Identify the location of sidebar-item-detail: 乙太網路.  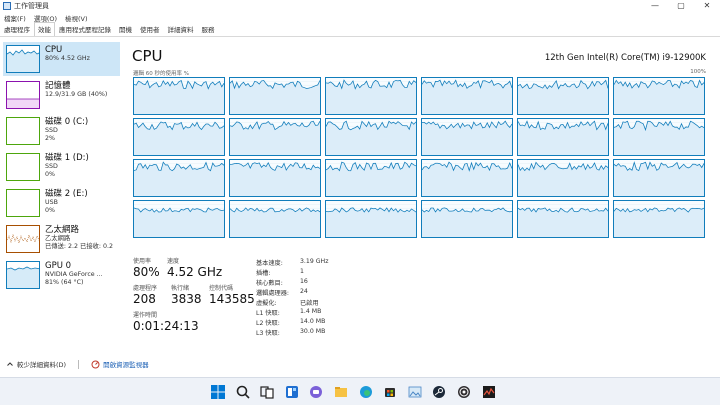
(58, 238).